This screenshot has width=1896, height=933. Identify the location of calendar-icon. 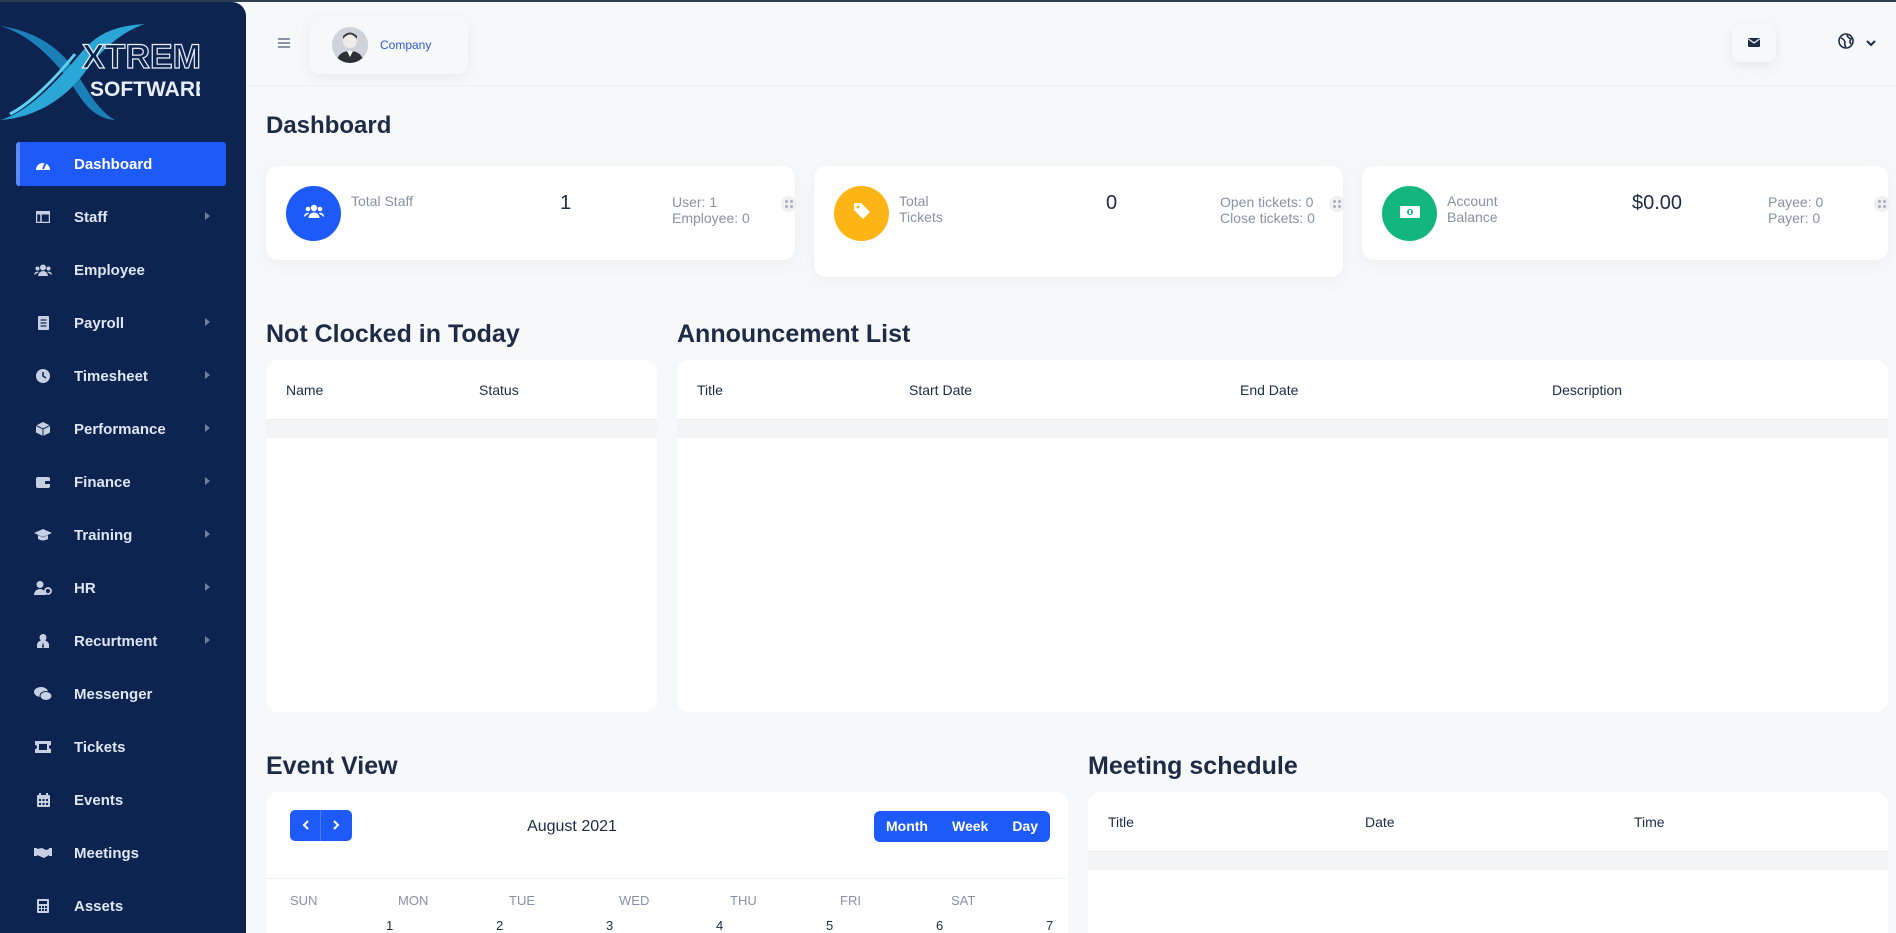
(43, 800).